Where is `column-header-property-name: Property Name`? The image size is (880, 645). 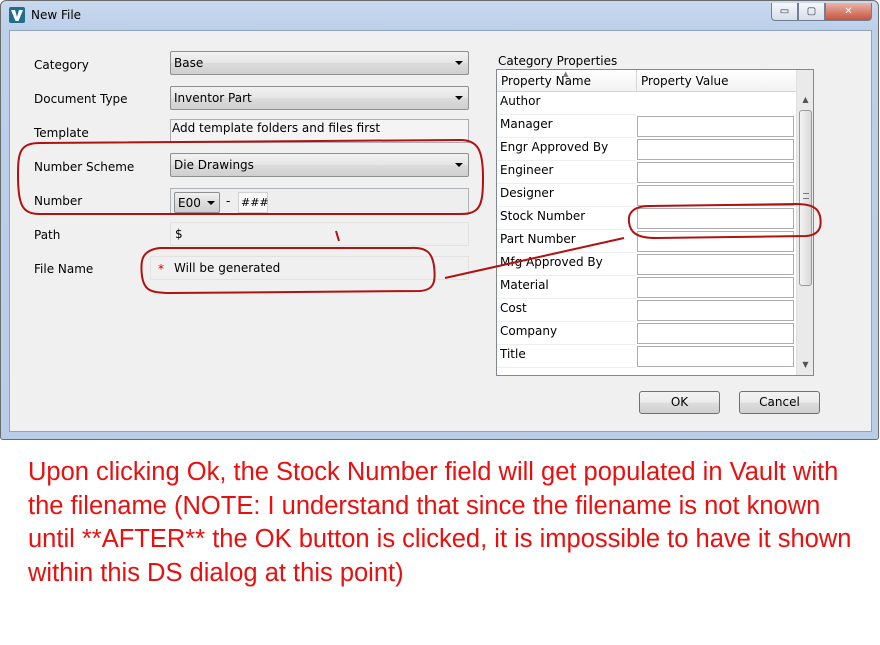
column-header-property-name: Property Name is located at coordinates (546, 81).